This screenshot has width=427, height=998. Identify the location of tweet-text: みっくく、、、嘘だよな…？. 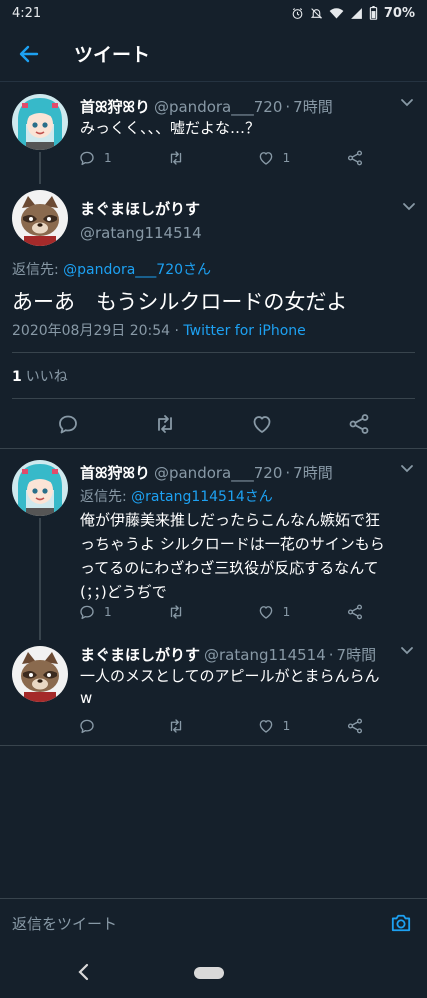
(170, 128).